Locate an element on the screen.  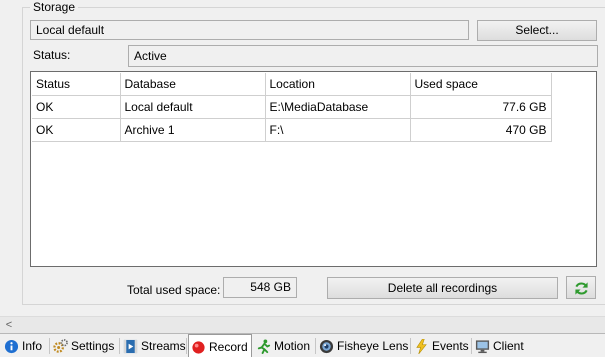
tab-fisheye-lens: Fisheye Lens is located at coordinates (363, 346).